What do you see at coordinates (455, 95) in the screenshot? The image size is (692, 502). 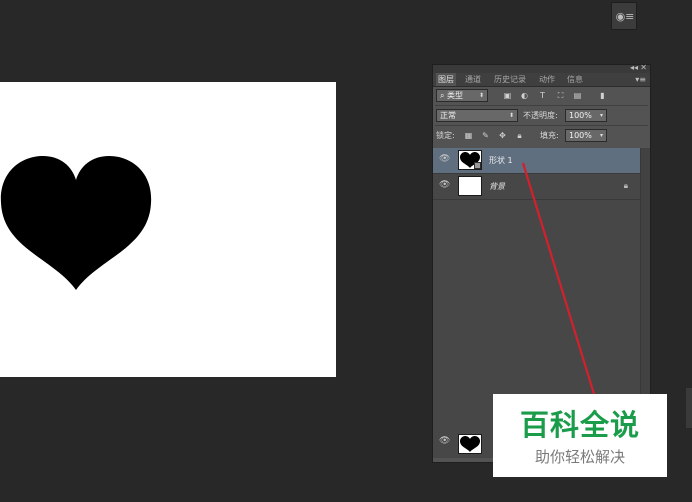 I see `layer-filter-value: 类型` at bounding box center [455, 95].